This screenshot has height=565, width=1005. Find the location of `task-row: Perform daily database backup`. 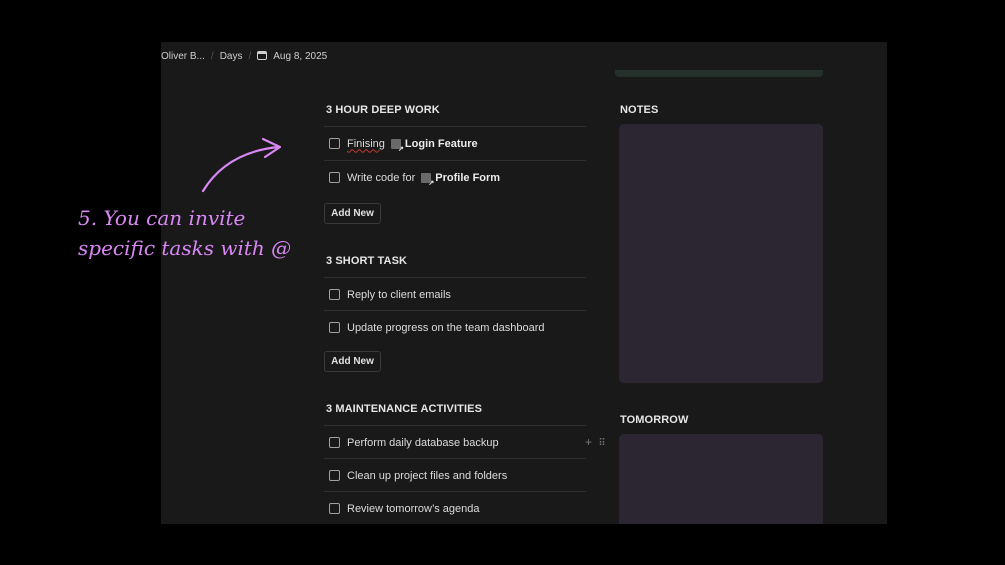

task-row: Perform daily database backup is located at coordinates (455, 442).